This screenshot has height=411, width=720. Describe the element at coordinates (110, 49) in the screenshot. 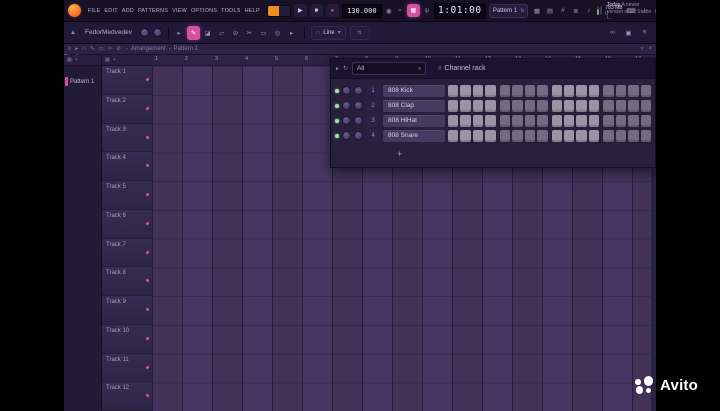

I see `slice-clip-icon: ✂` at that location.